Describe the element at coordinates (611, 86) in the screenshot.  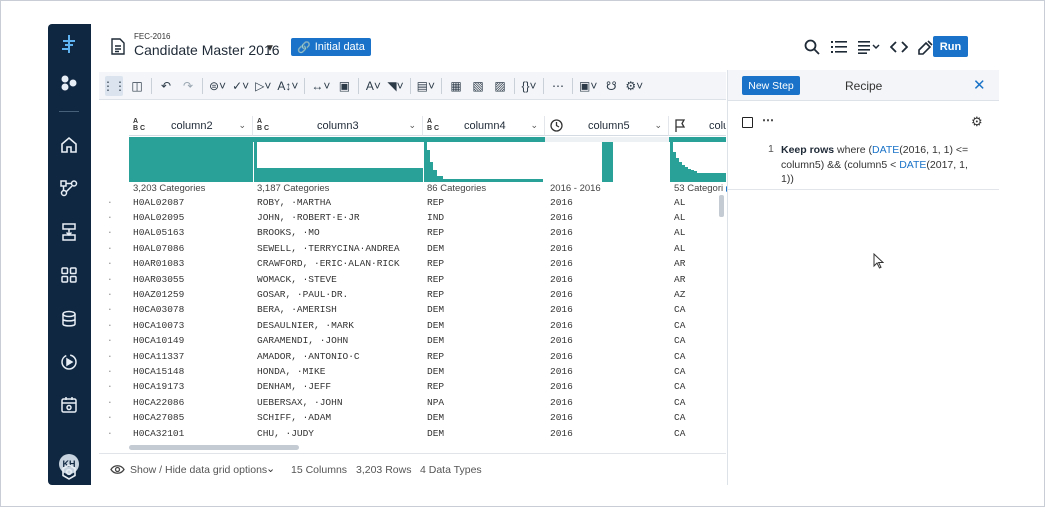
I see `merge-icon: ☋` at that location.